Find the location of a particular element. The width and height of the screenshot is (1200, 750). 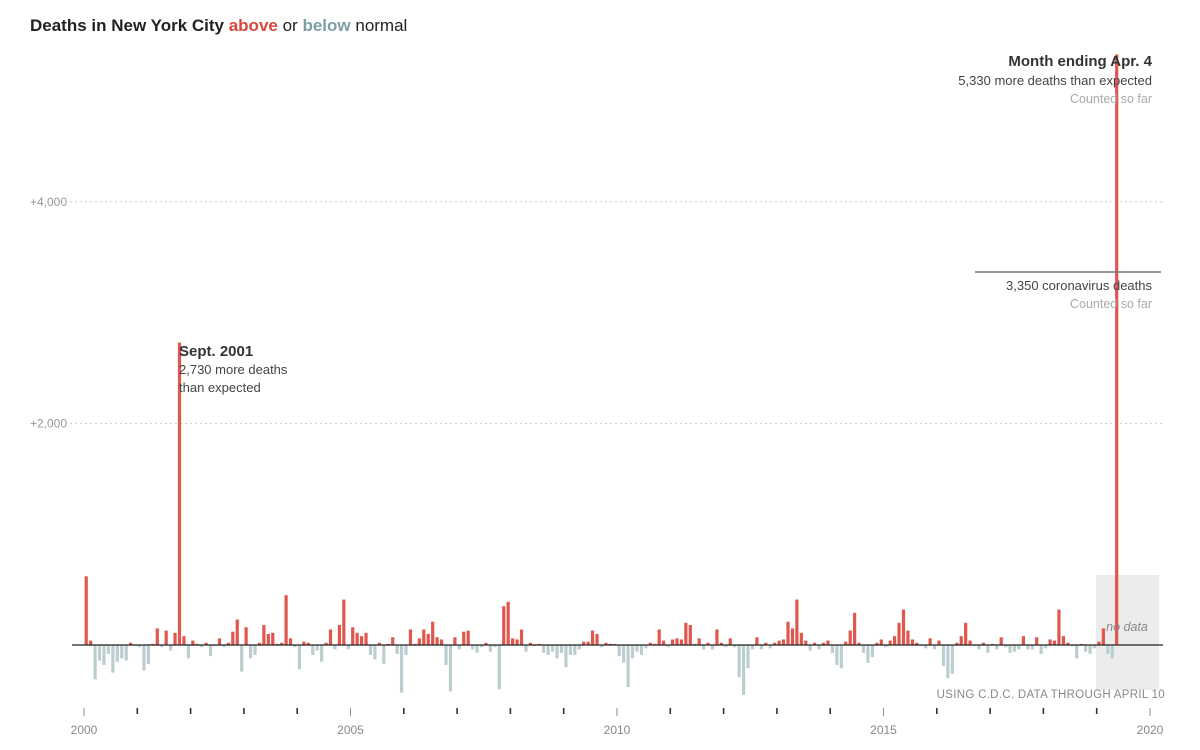

x-axis: 2000 2005 2010 2015 2020 is located at coordinates (617, 722).